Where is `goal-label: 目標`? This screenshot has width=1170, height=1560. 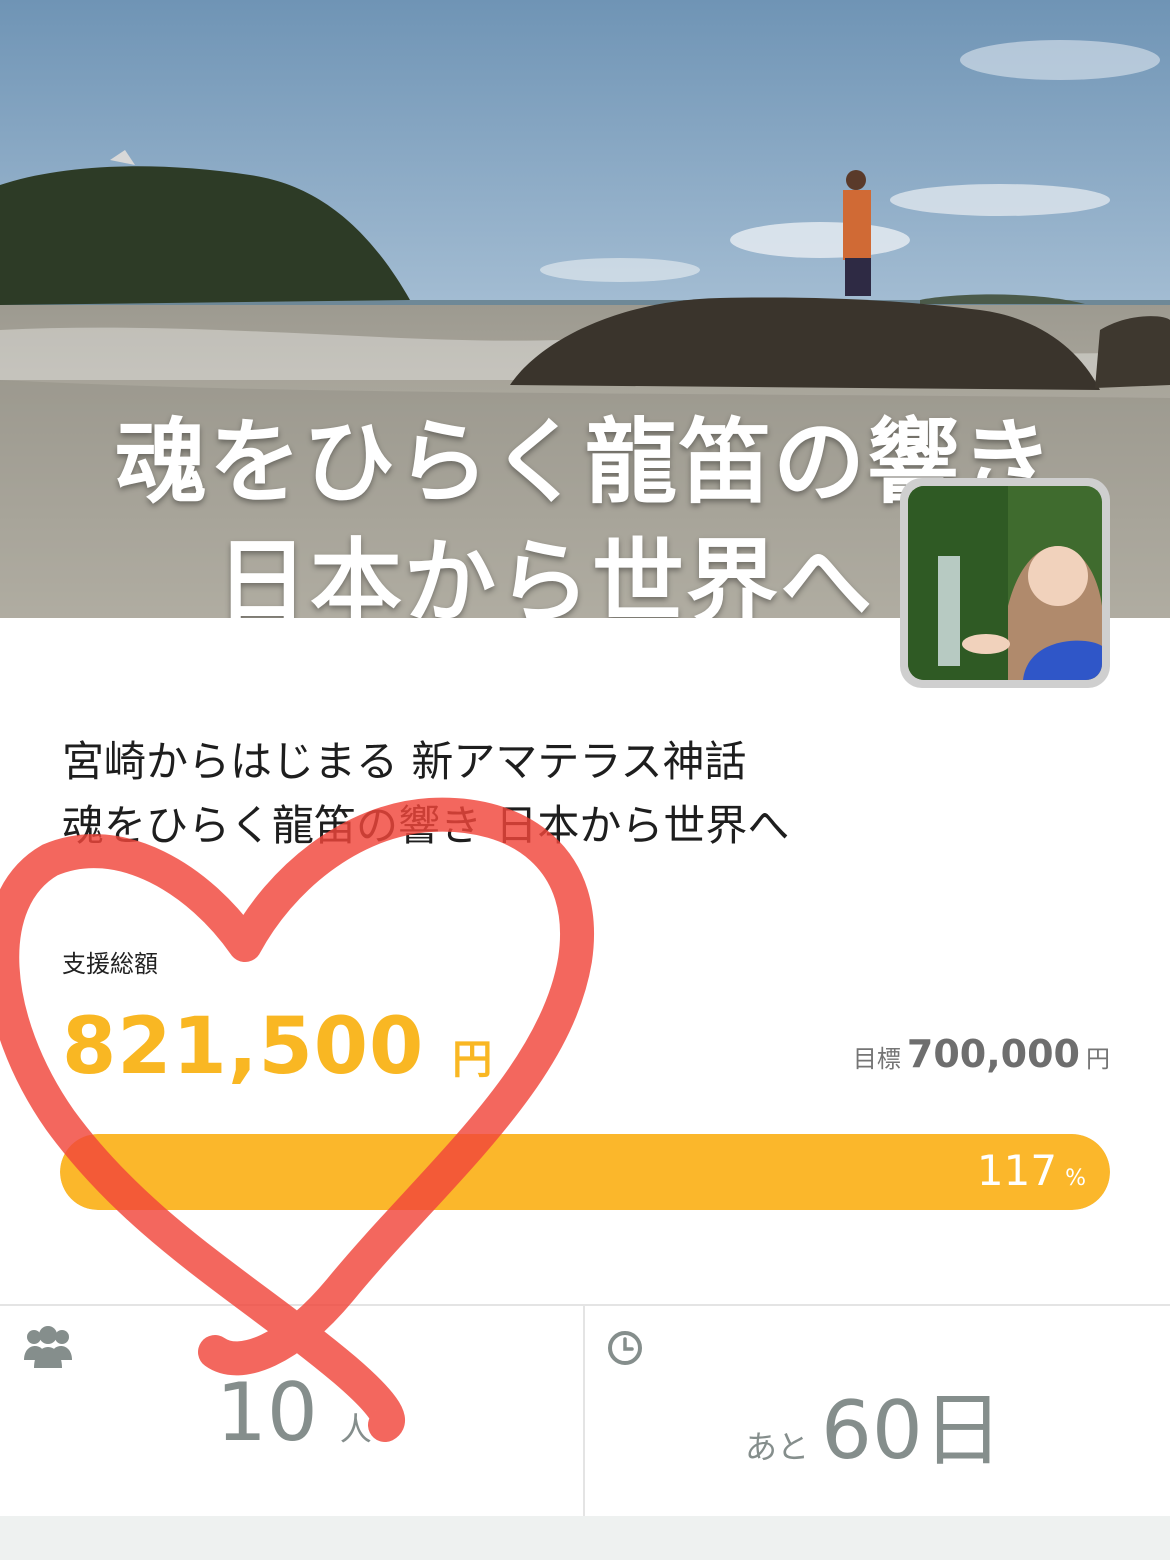
goal-label: 目標 is located at coordinates (876, 1059).